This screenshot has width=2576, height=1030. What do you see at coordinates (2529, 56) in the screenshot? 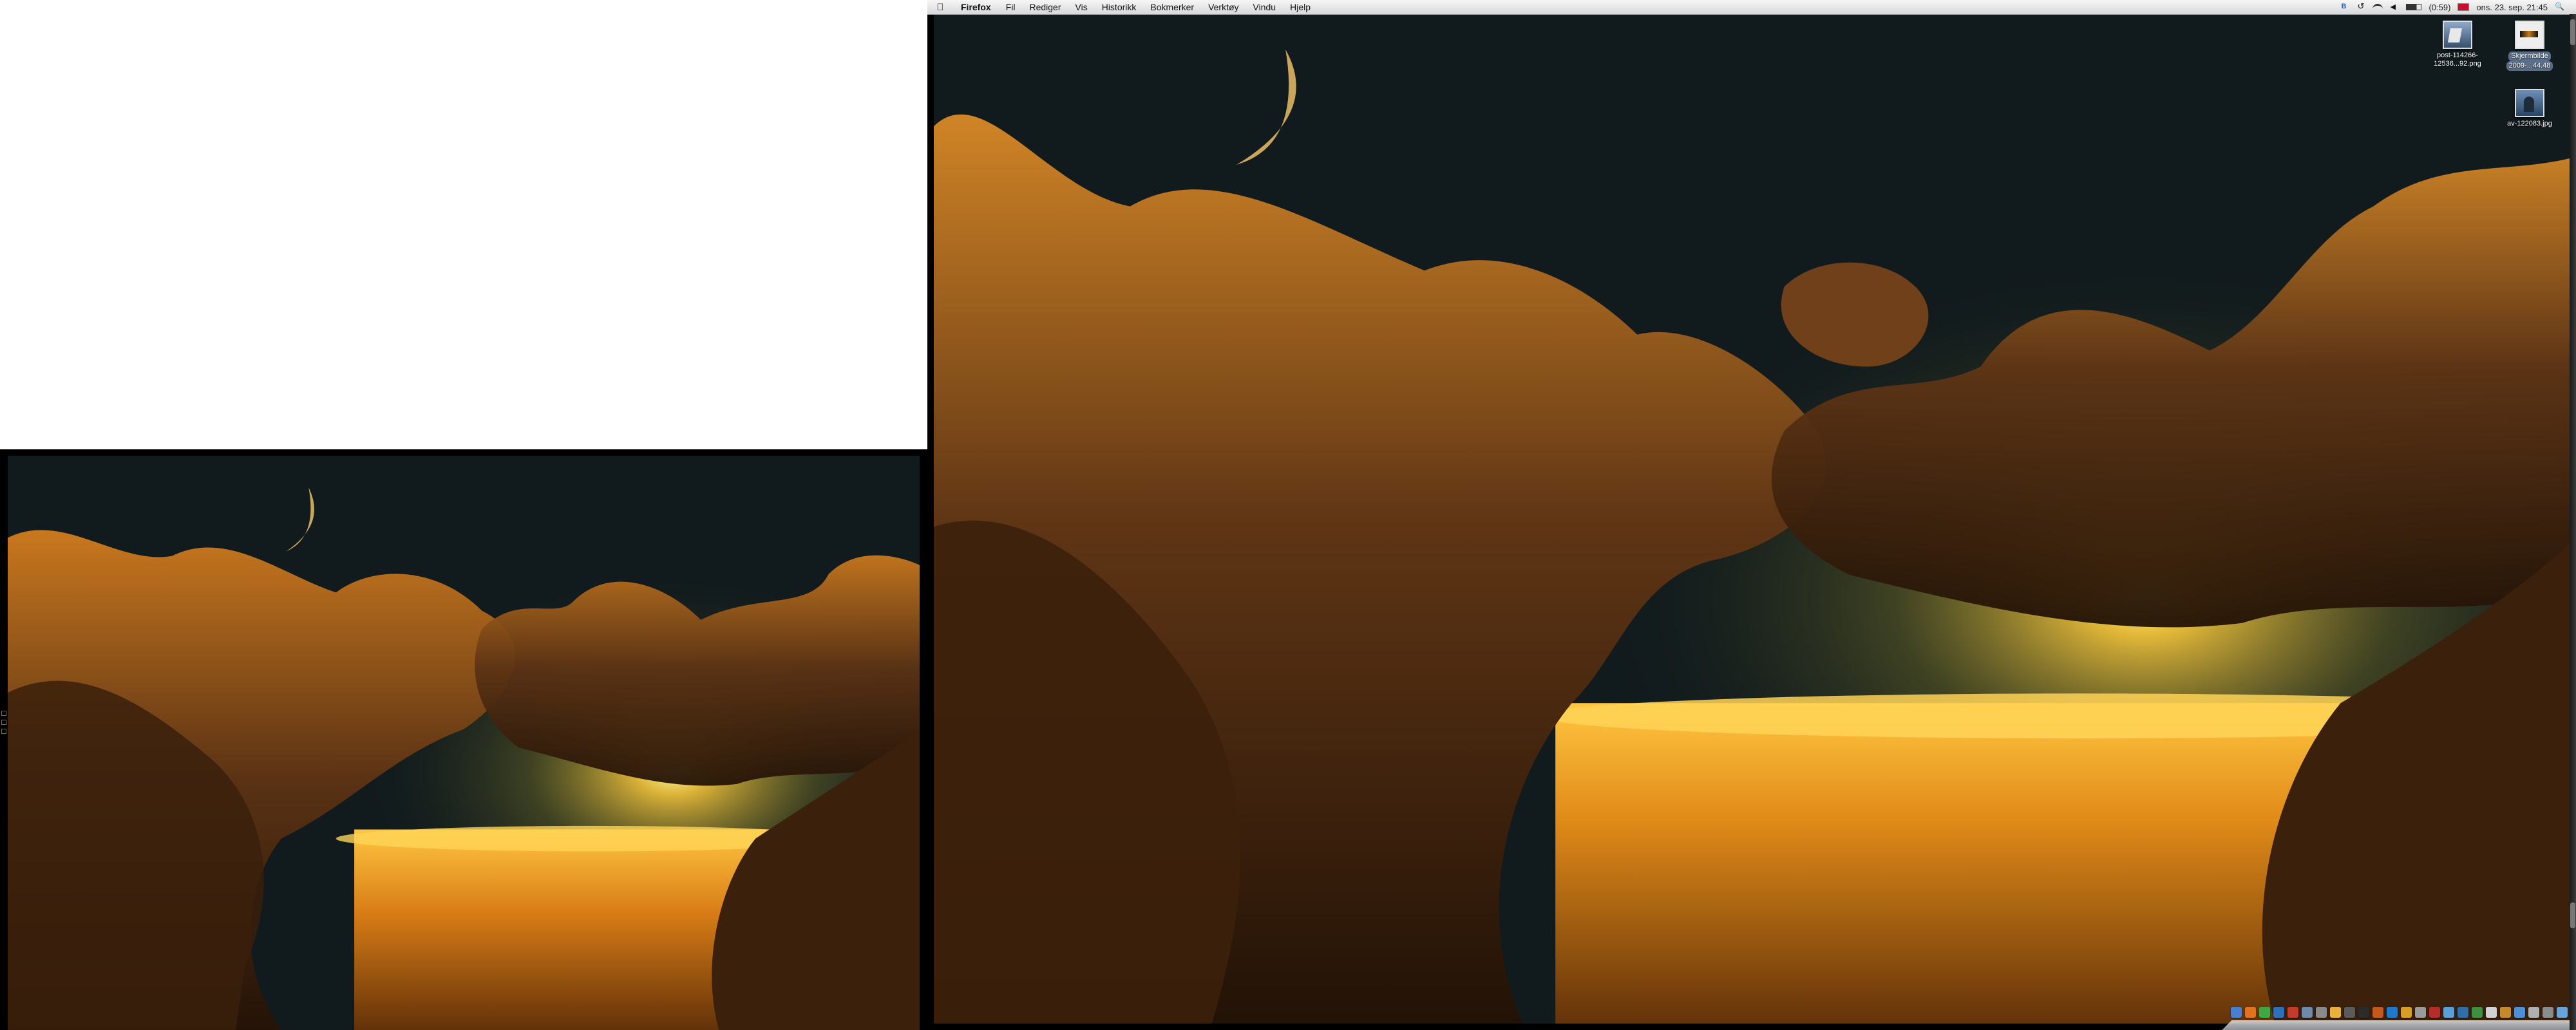
I see `desktop-icon-label: Skjermbilde` at bounding box center [2529, 56].